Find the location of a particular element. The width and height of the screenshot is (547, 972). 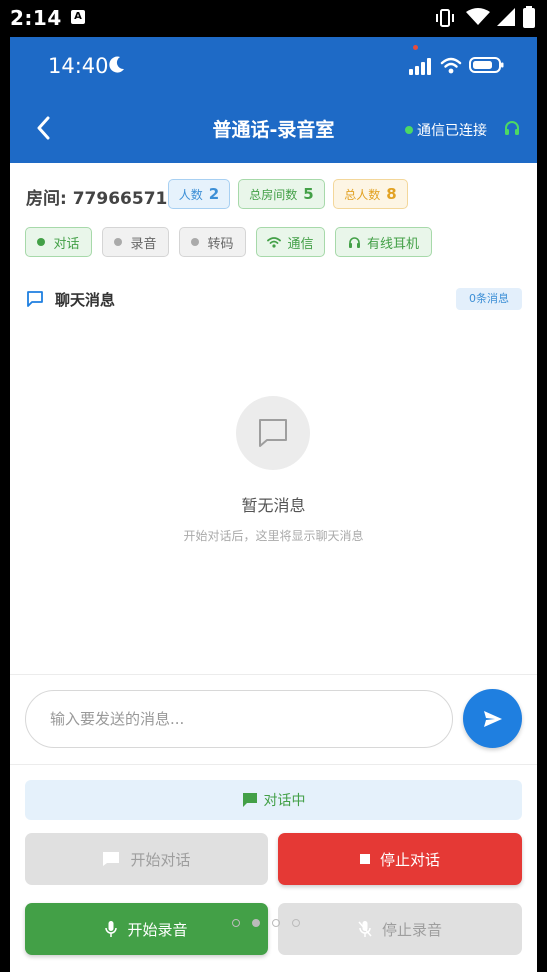

app-header: 14:40 普通话-录音室 通信已连接 is located at coordinates (273, 100).